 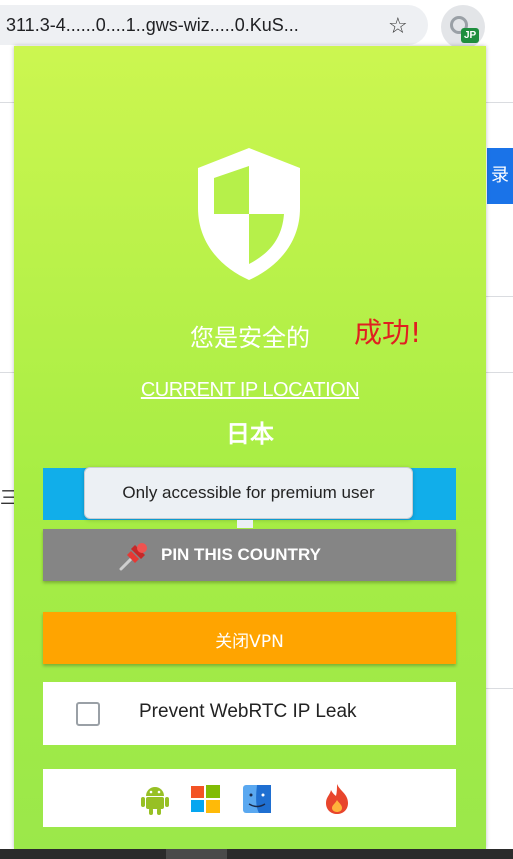 What do you see at coordinates (257, 799) in the screenshot?
I see `macos-finder-icon` at bounding box center [257, 799].